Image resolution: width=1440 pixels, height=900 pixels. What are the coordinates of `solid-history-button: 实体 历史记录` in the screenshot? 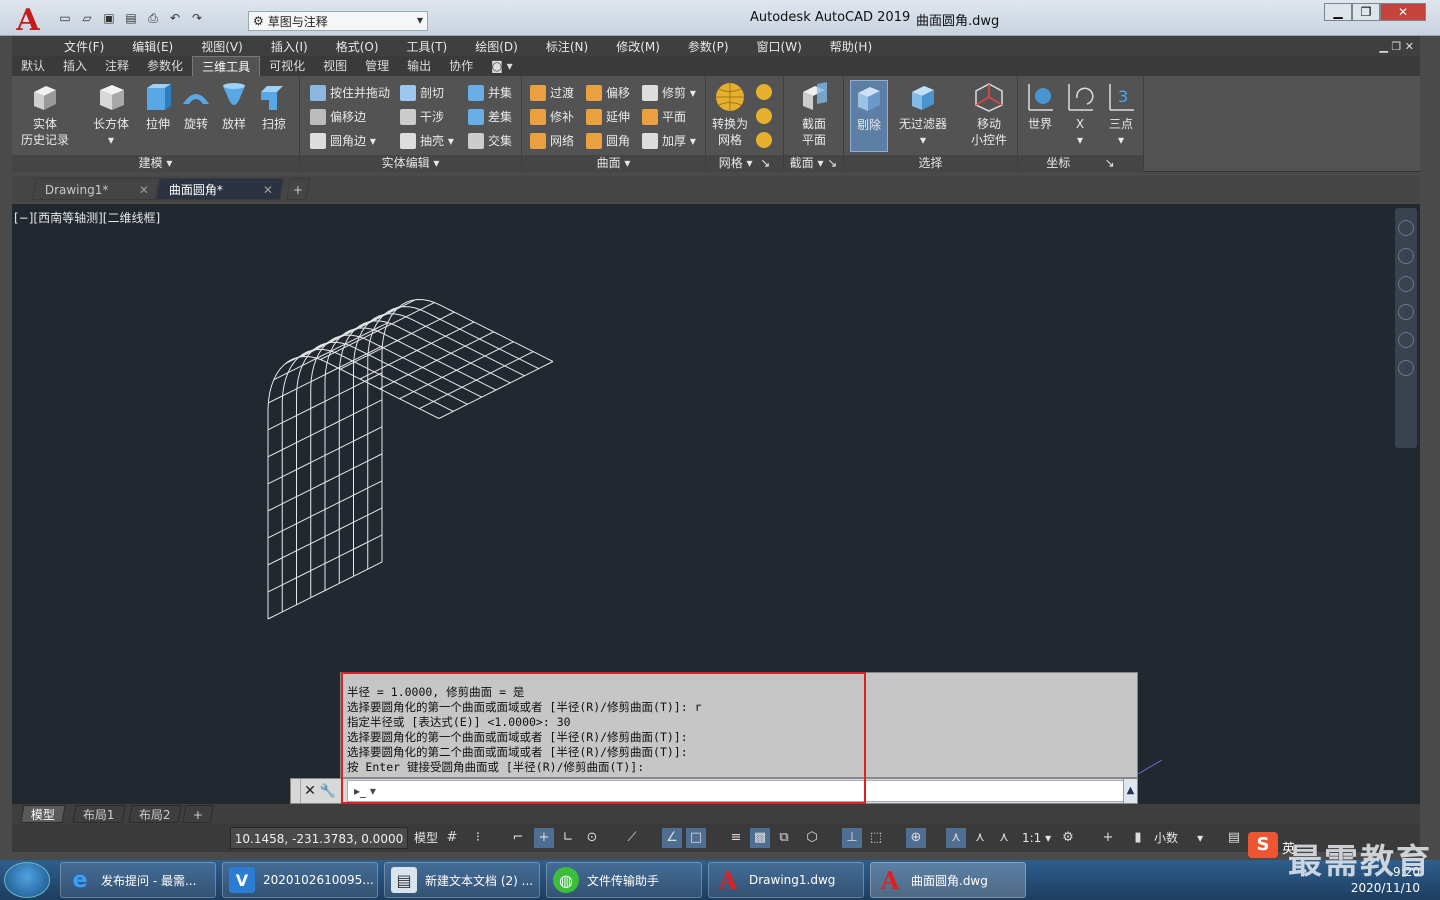 It's located at (45, 114).